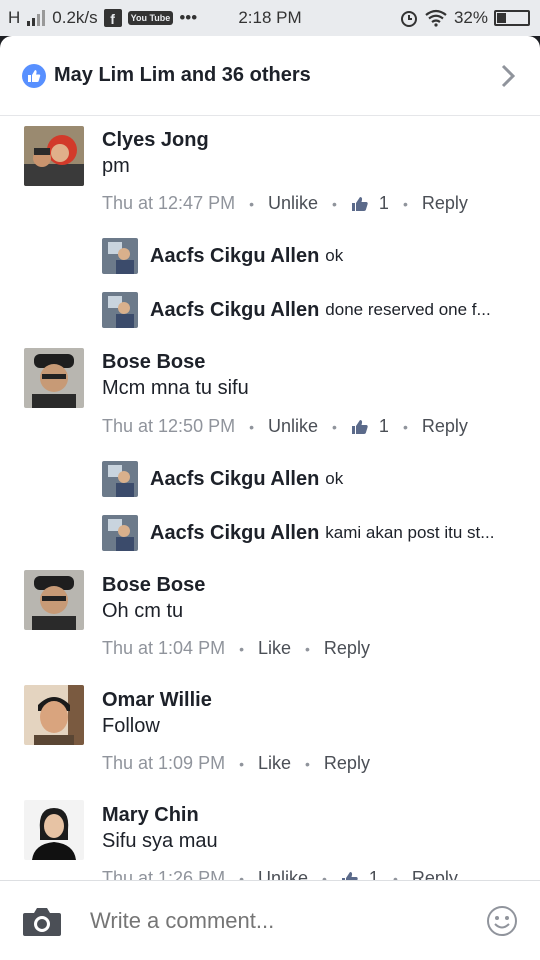 The height and width of the screenshot is (960, 540). Describe the element at coordinates (408, 19) in the screenshot. I see `alarm-icon` at that location.